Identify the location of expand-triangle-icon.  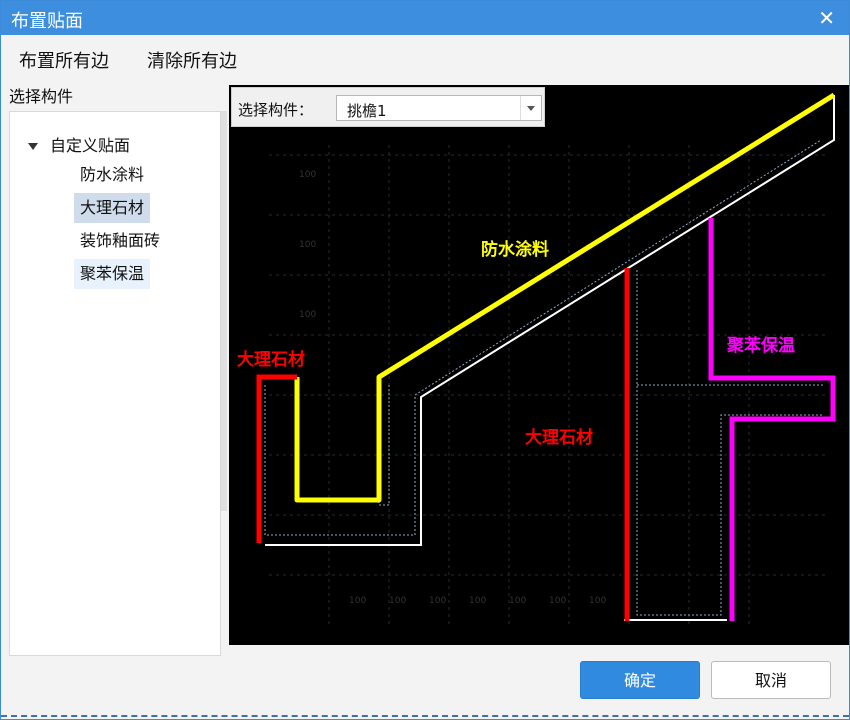
(33, 146).